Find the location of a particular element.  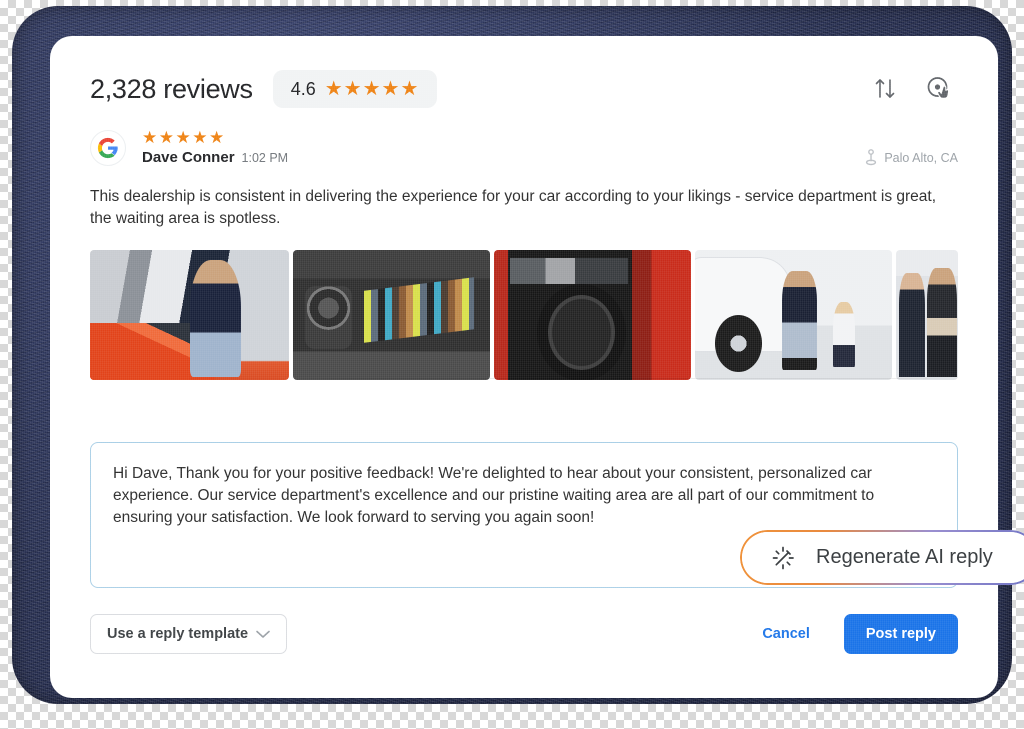

cancel-button: Cancel is located at coordinates (786, 634).